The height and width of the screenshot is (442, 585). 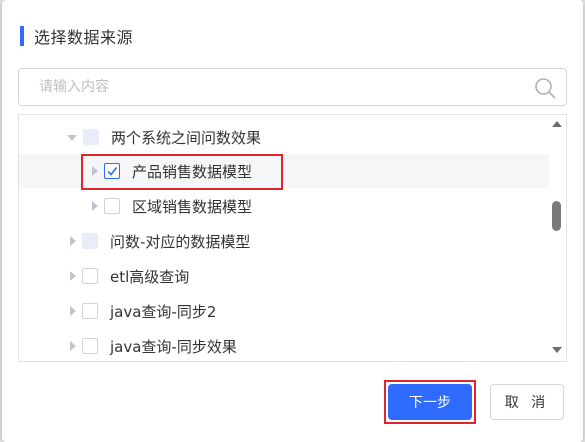 I want to click on tree-node-label: etl高级查询, so click(x=150, y=276).